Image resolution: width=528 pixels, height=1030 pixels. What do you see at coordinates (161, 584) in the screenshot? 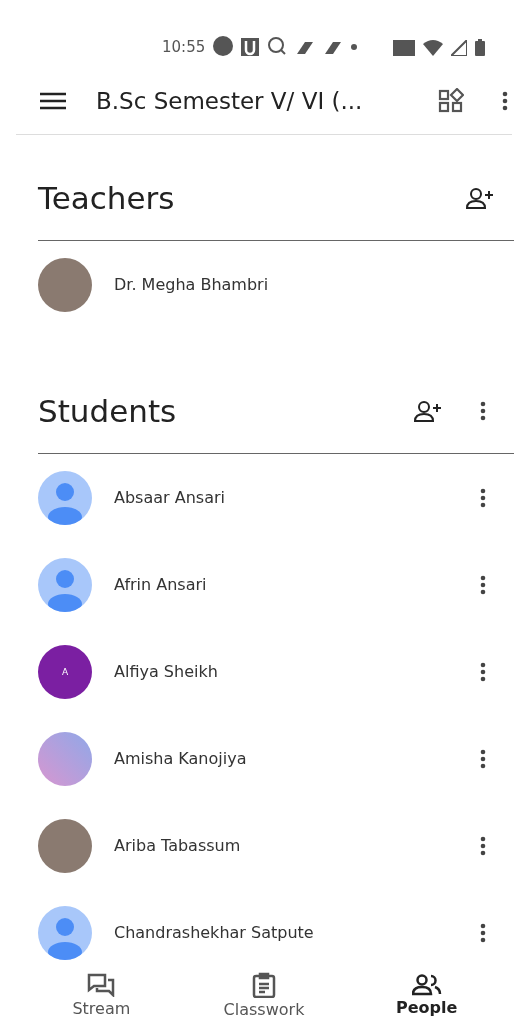
I see `person-name: Afrin Ansari` at bounding box center [161, 584].